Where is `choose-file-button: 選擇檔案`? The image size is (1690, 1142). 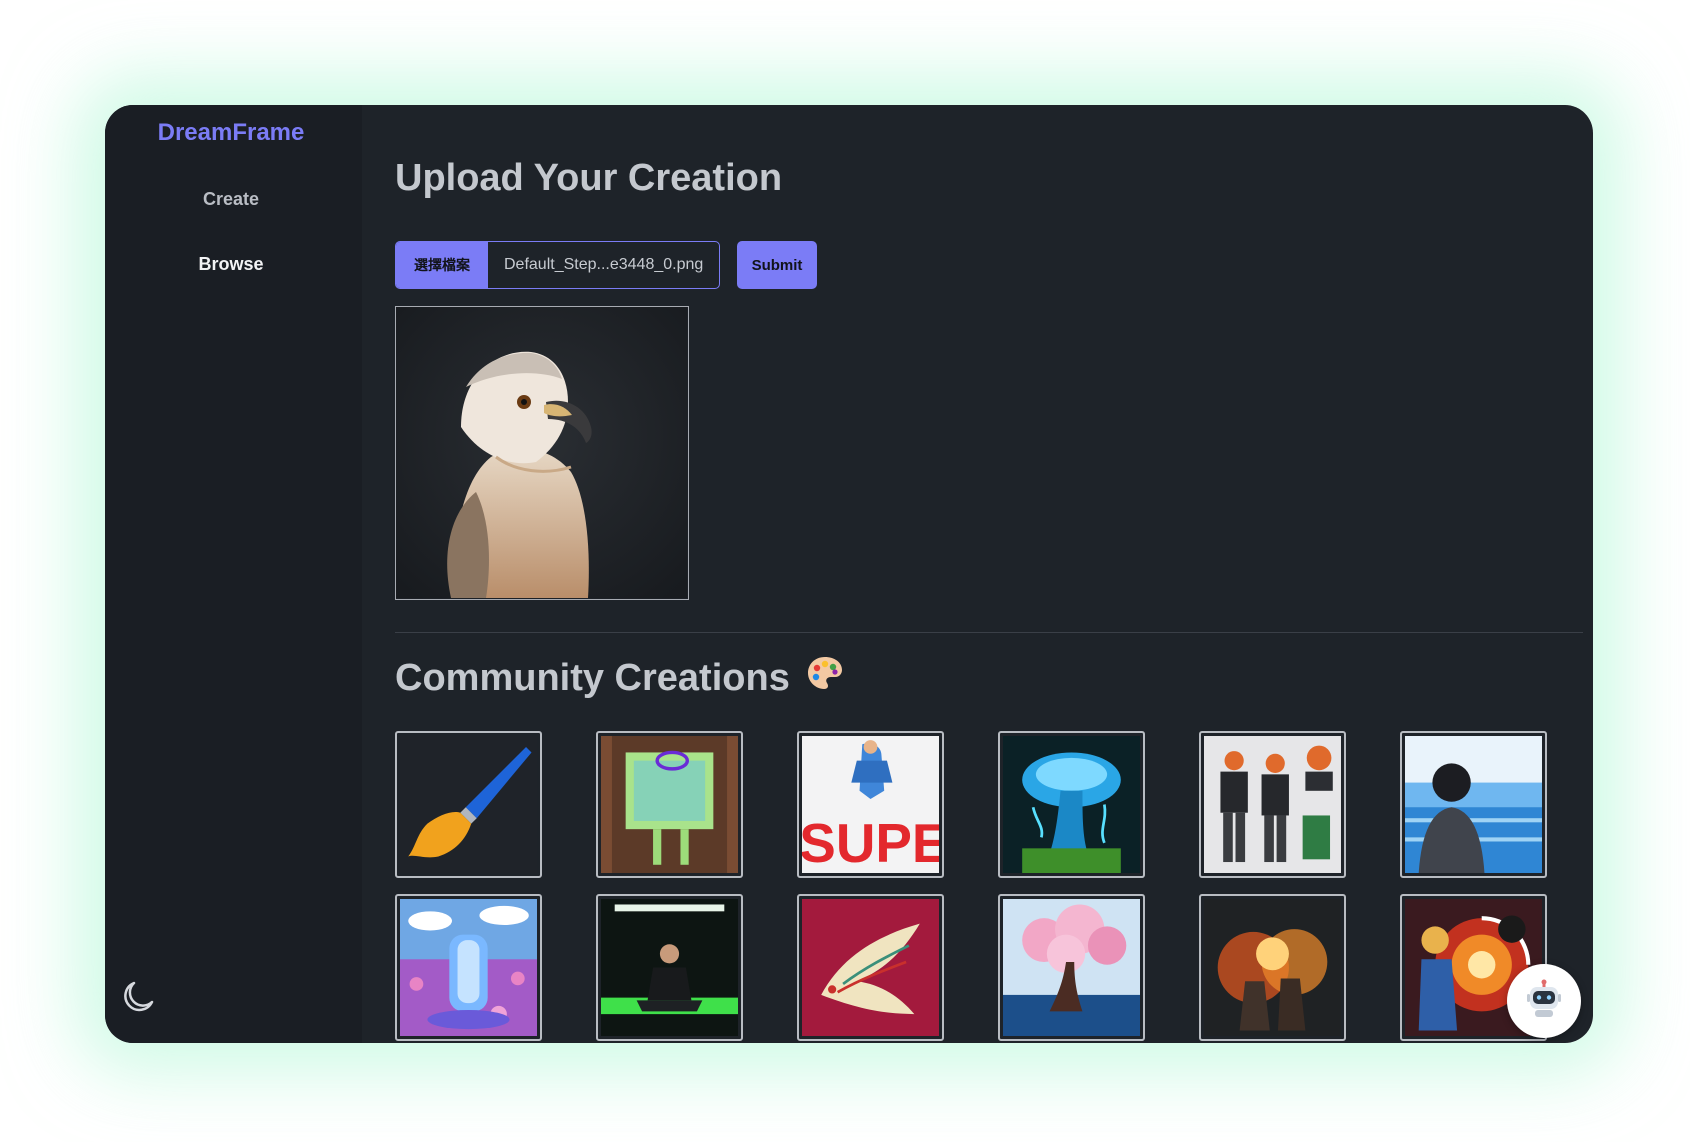 choose-file-button: 選擇檔案 is located at coordinates (442, 265).